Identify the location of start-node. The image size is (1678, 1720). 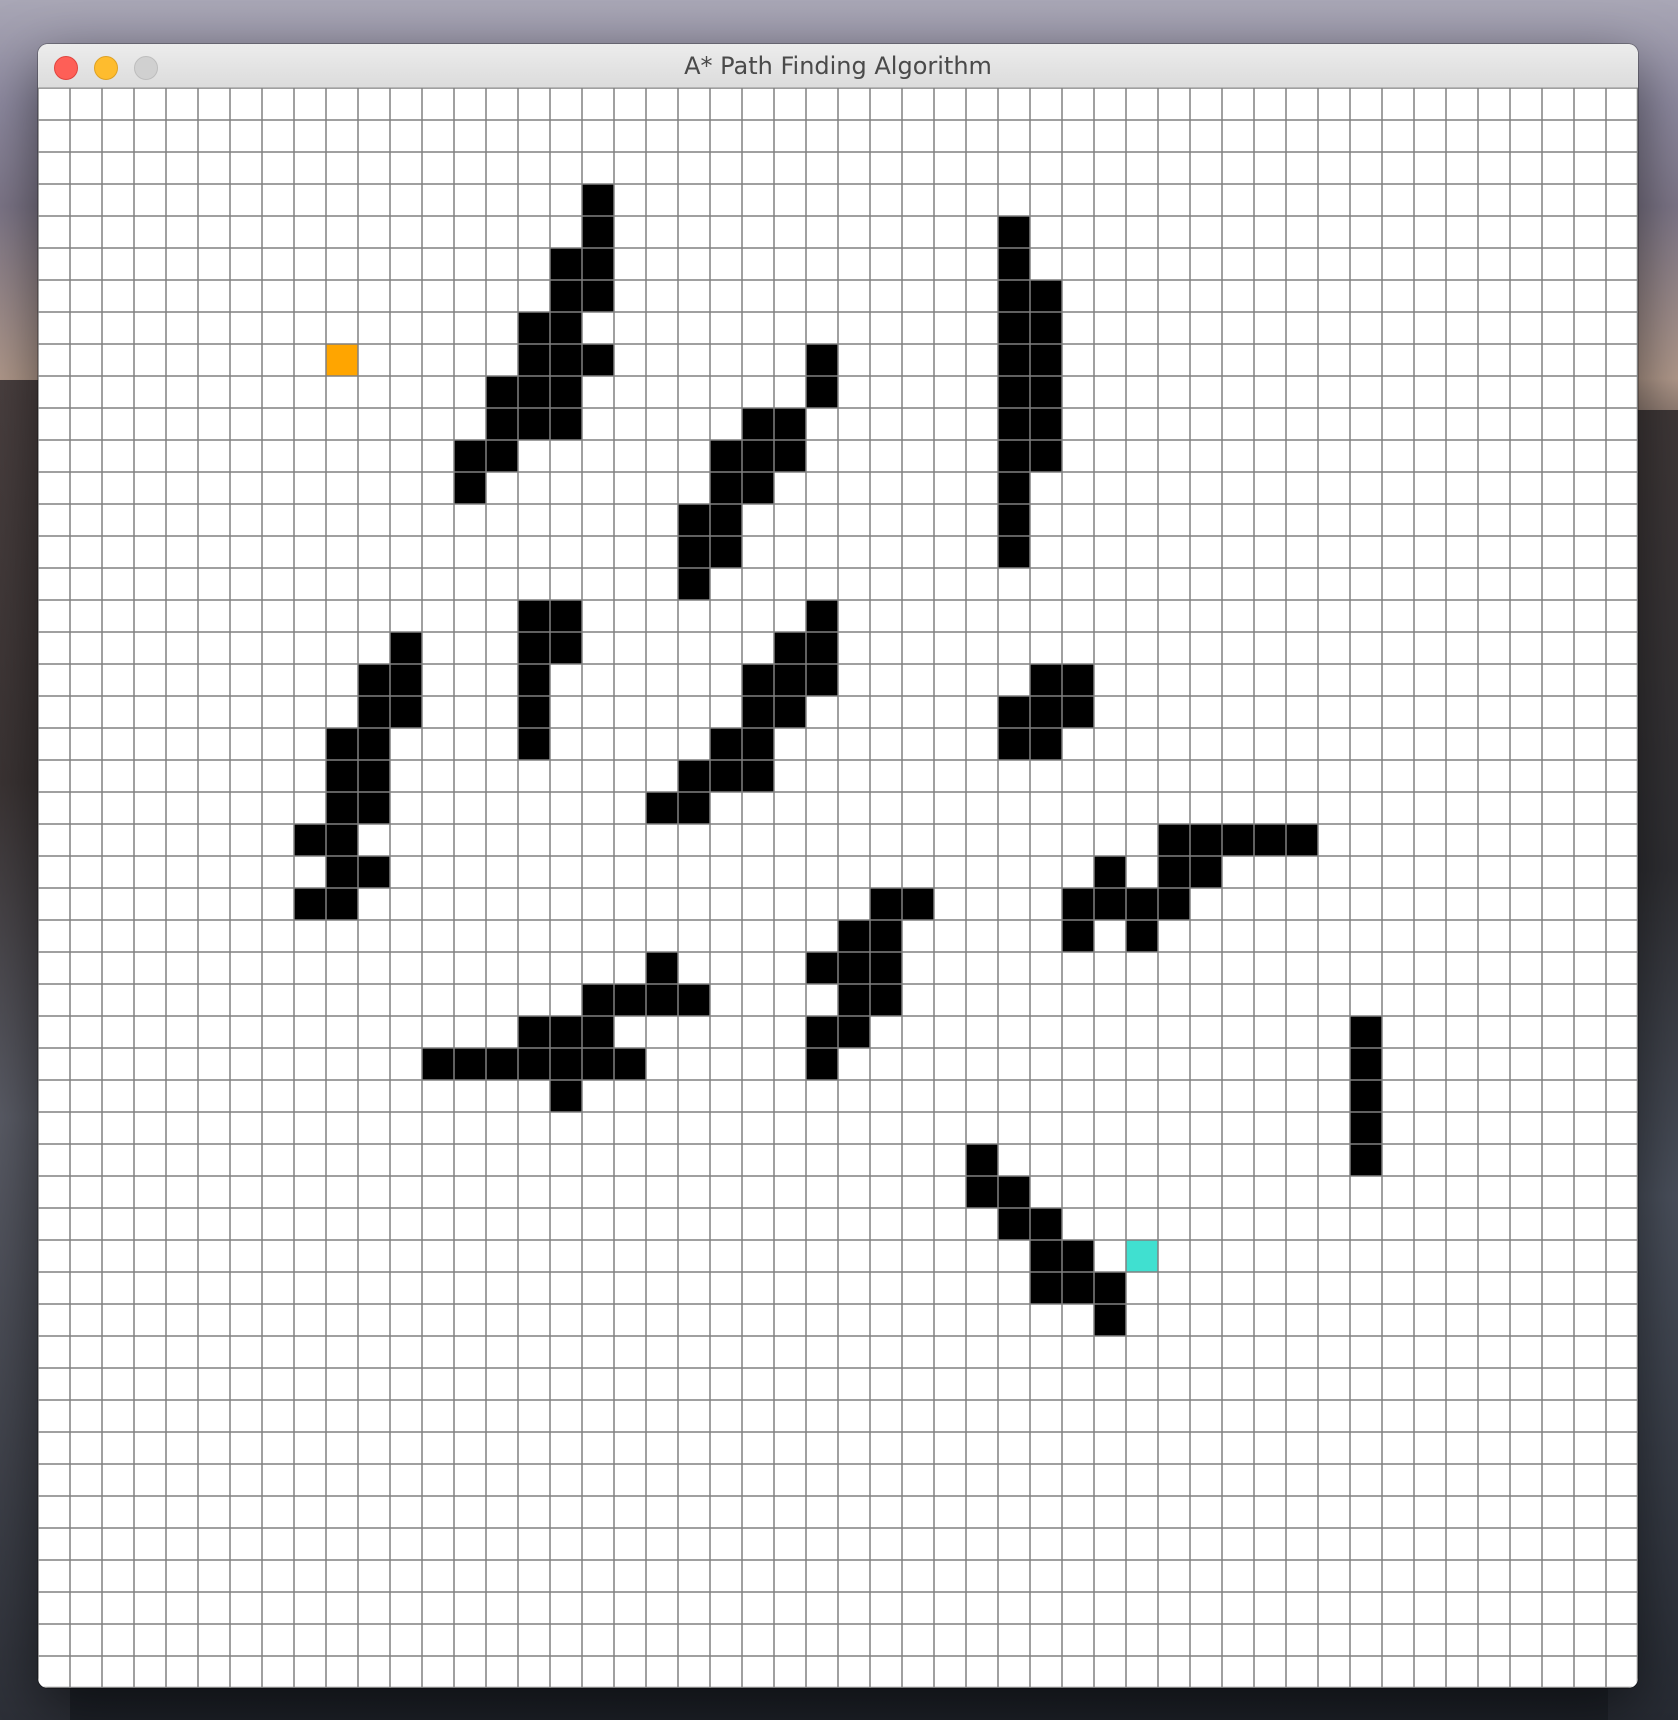
(342, 360).